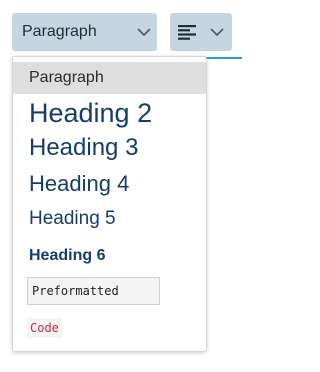 The height and width of the screenshot is (372, 320). What do you see at coordinates (109, 113) in the screenshot?
I see `menu-item-heading-2: Heading 2` at bounding box center [109, 113].